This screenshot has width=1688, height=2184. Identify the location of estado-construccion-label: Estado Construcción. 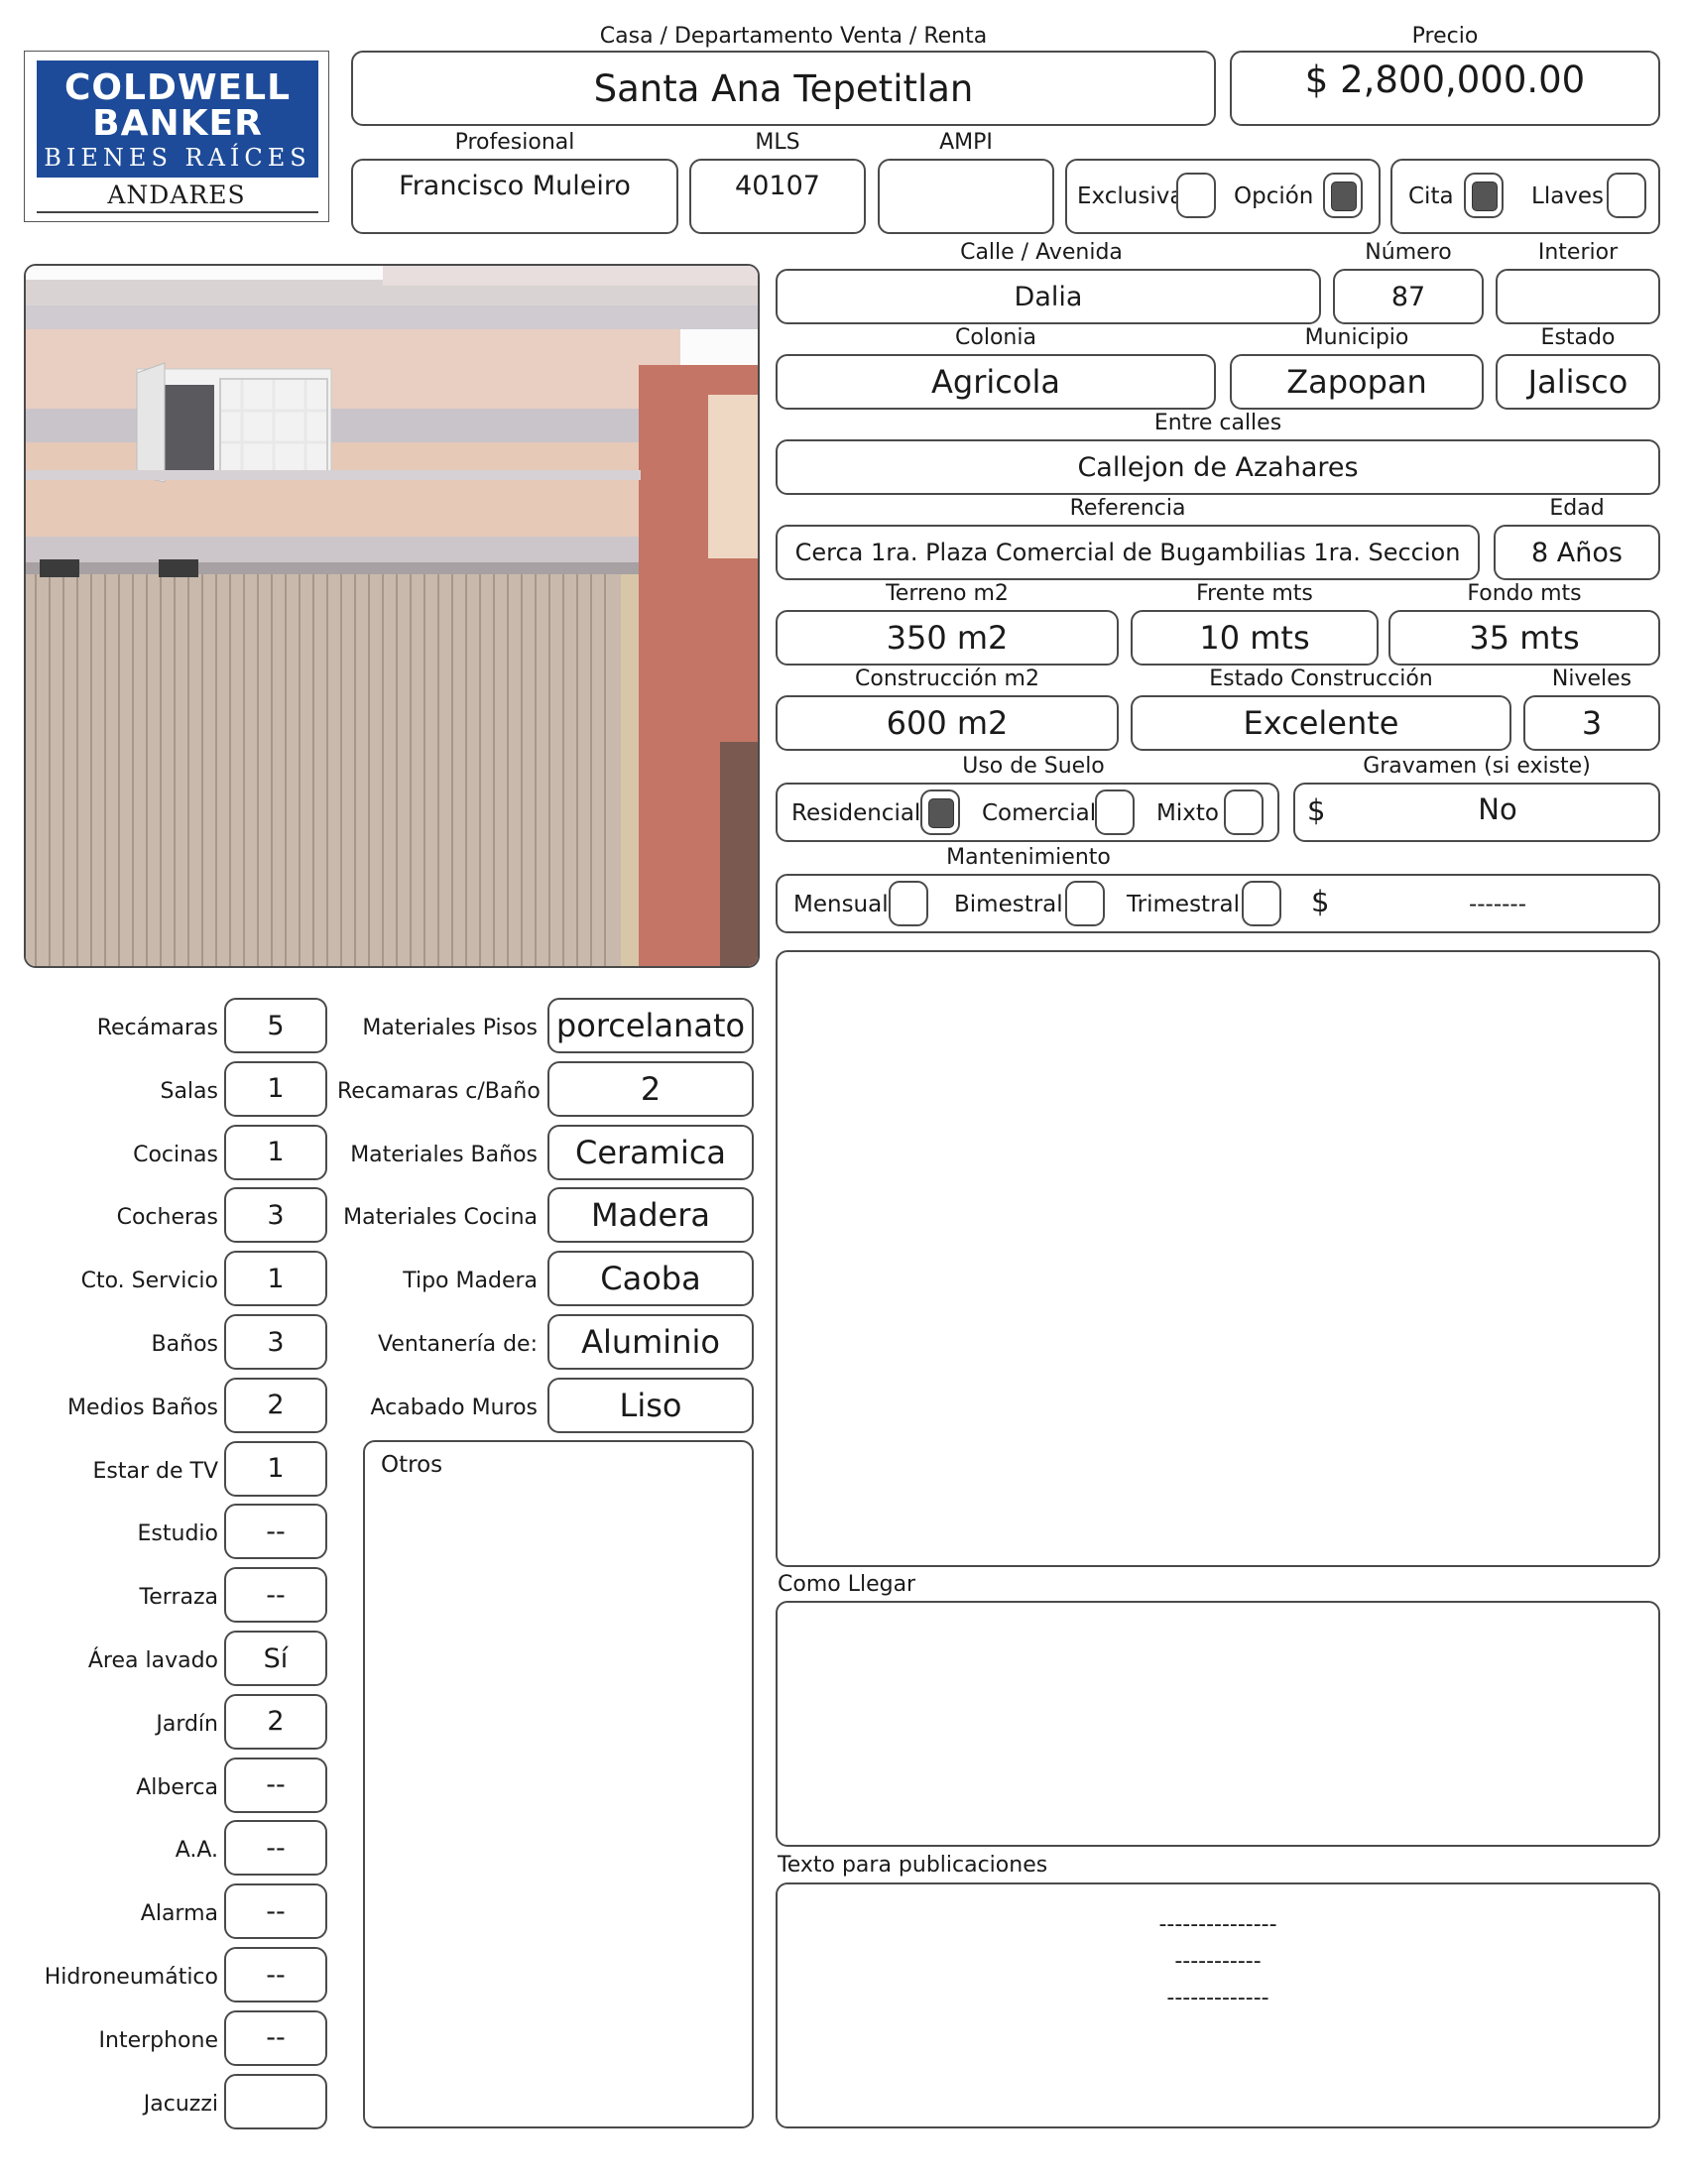
(1321, 679).